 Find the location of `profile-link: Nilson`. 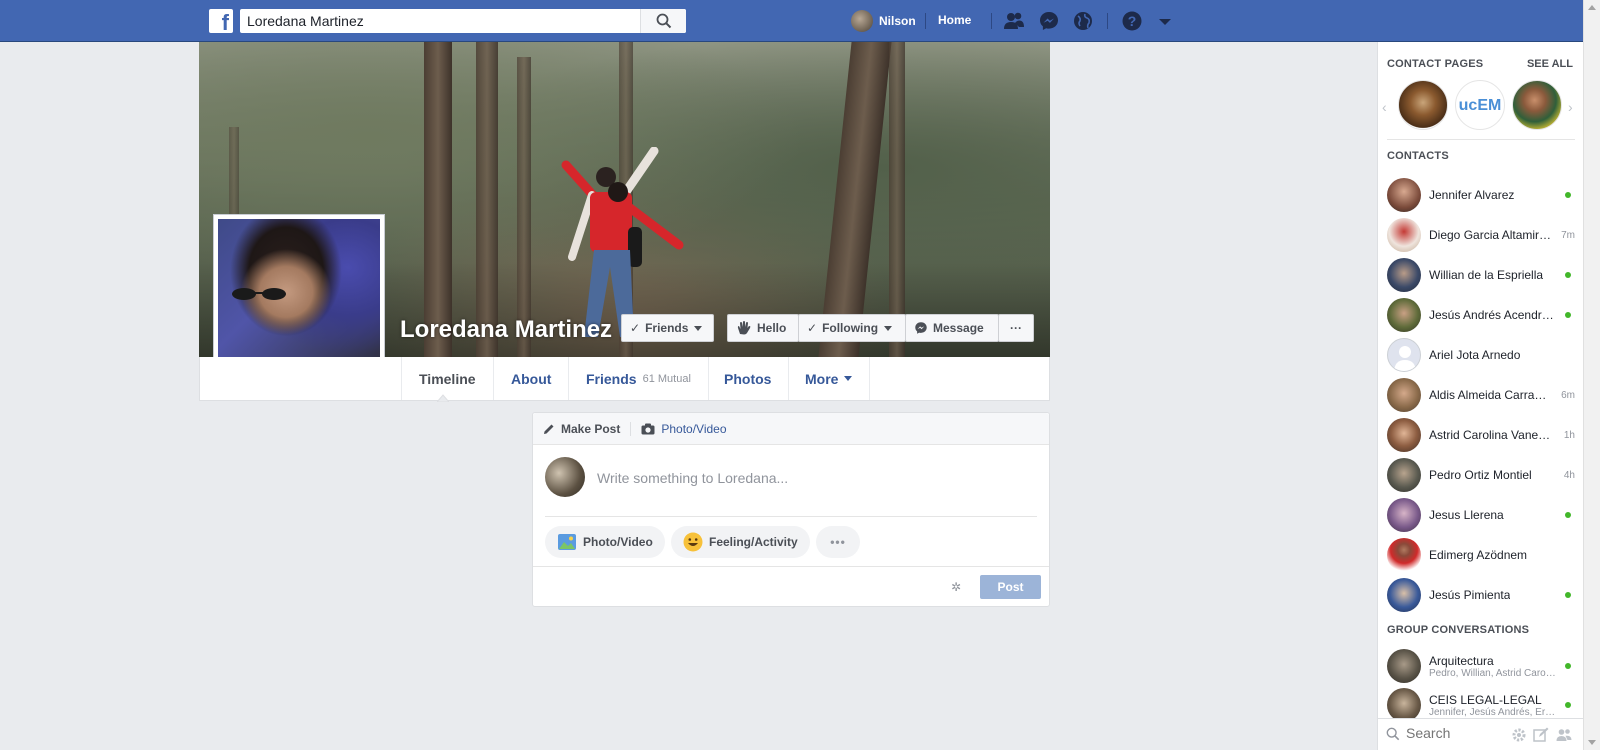

profile-link: Nilson is located at coordinates (883, 21).